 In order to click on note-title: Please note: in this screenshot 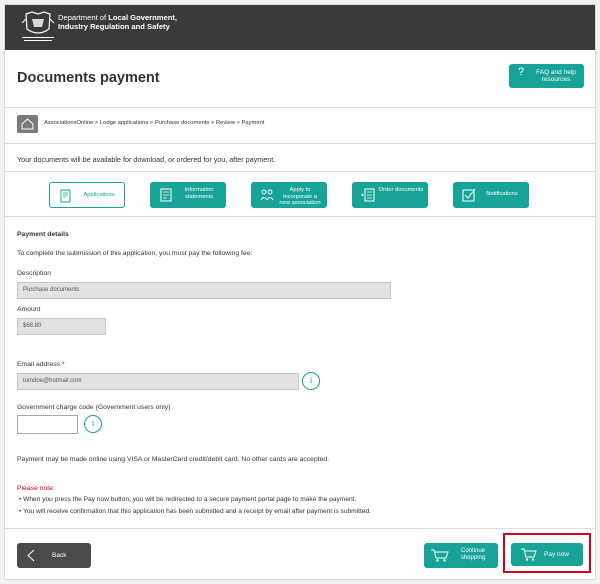, I will do `click(36, 488)`.